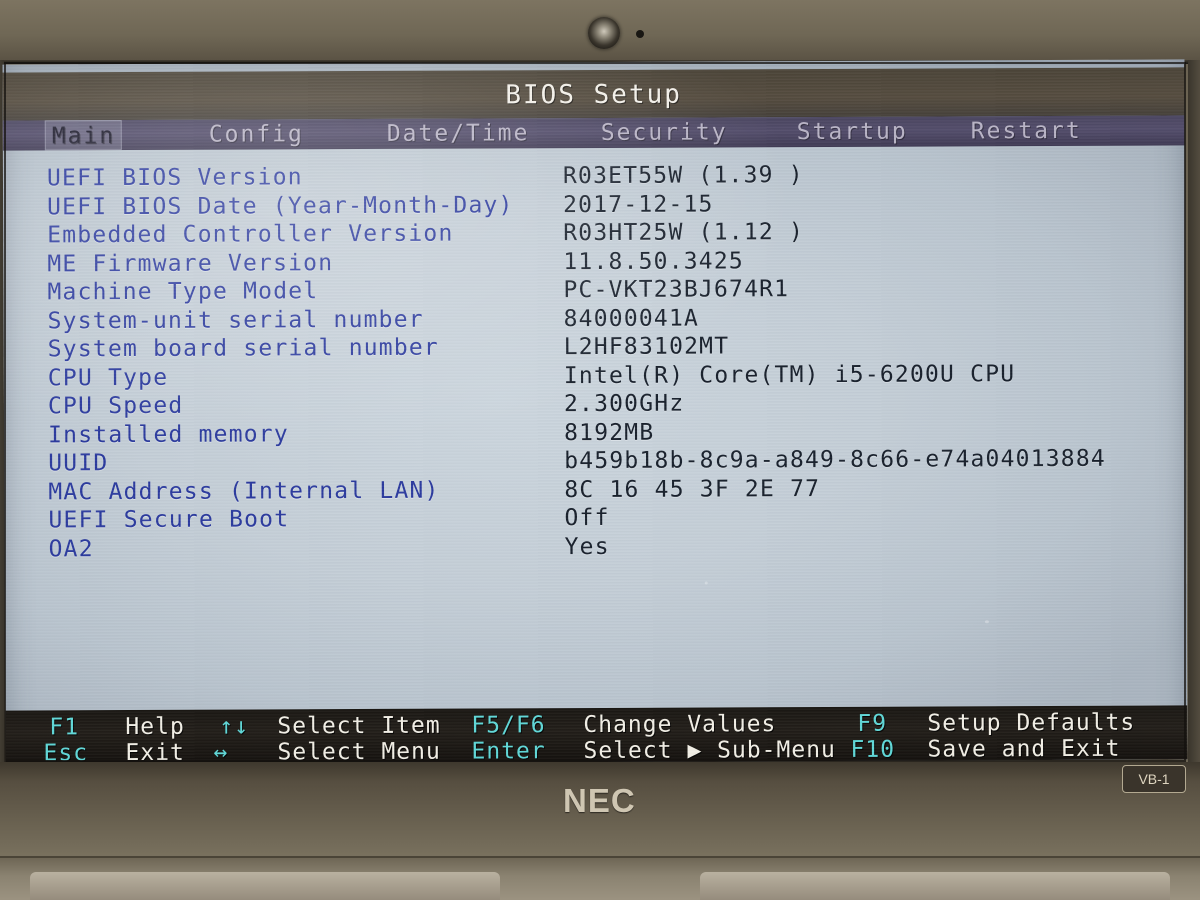 This screenshot has width=1200, height=900. I want to click on info-row-label: UUID, so click(78, 463).